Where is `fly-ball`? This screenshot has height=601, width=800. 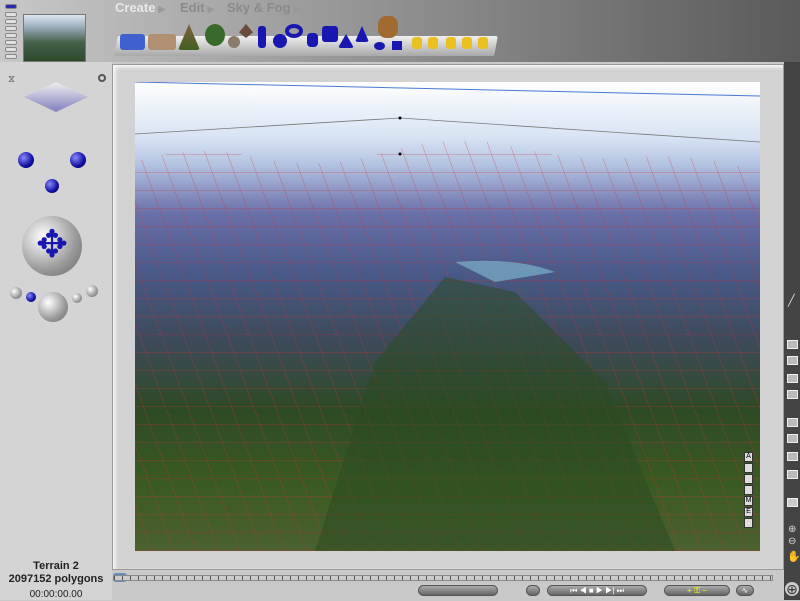 fly-ball is located at coordinates (53, 307).